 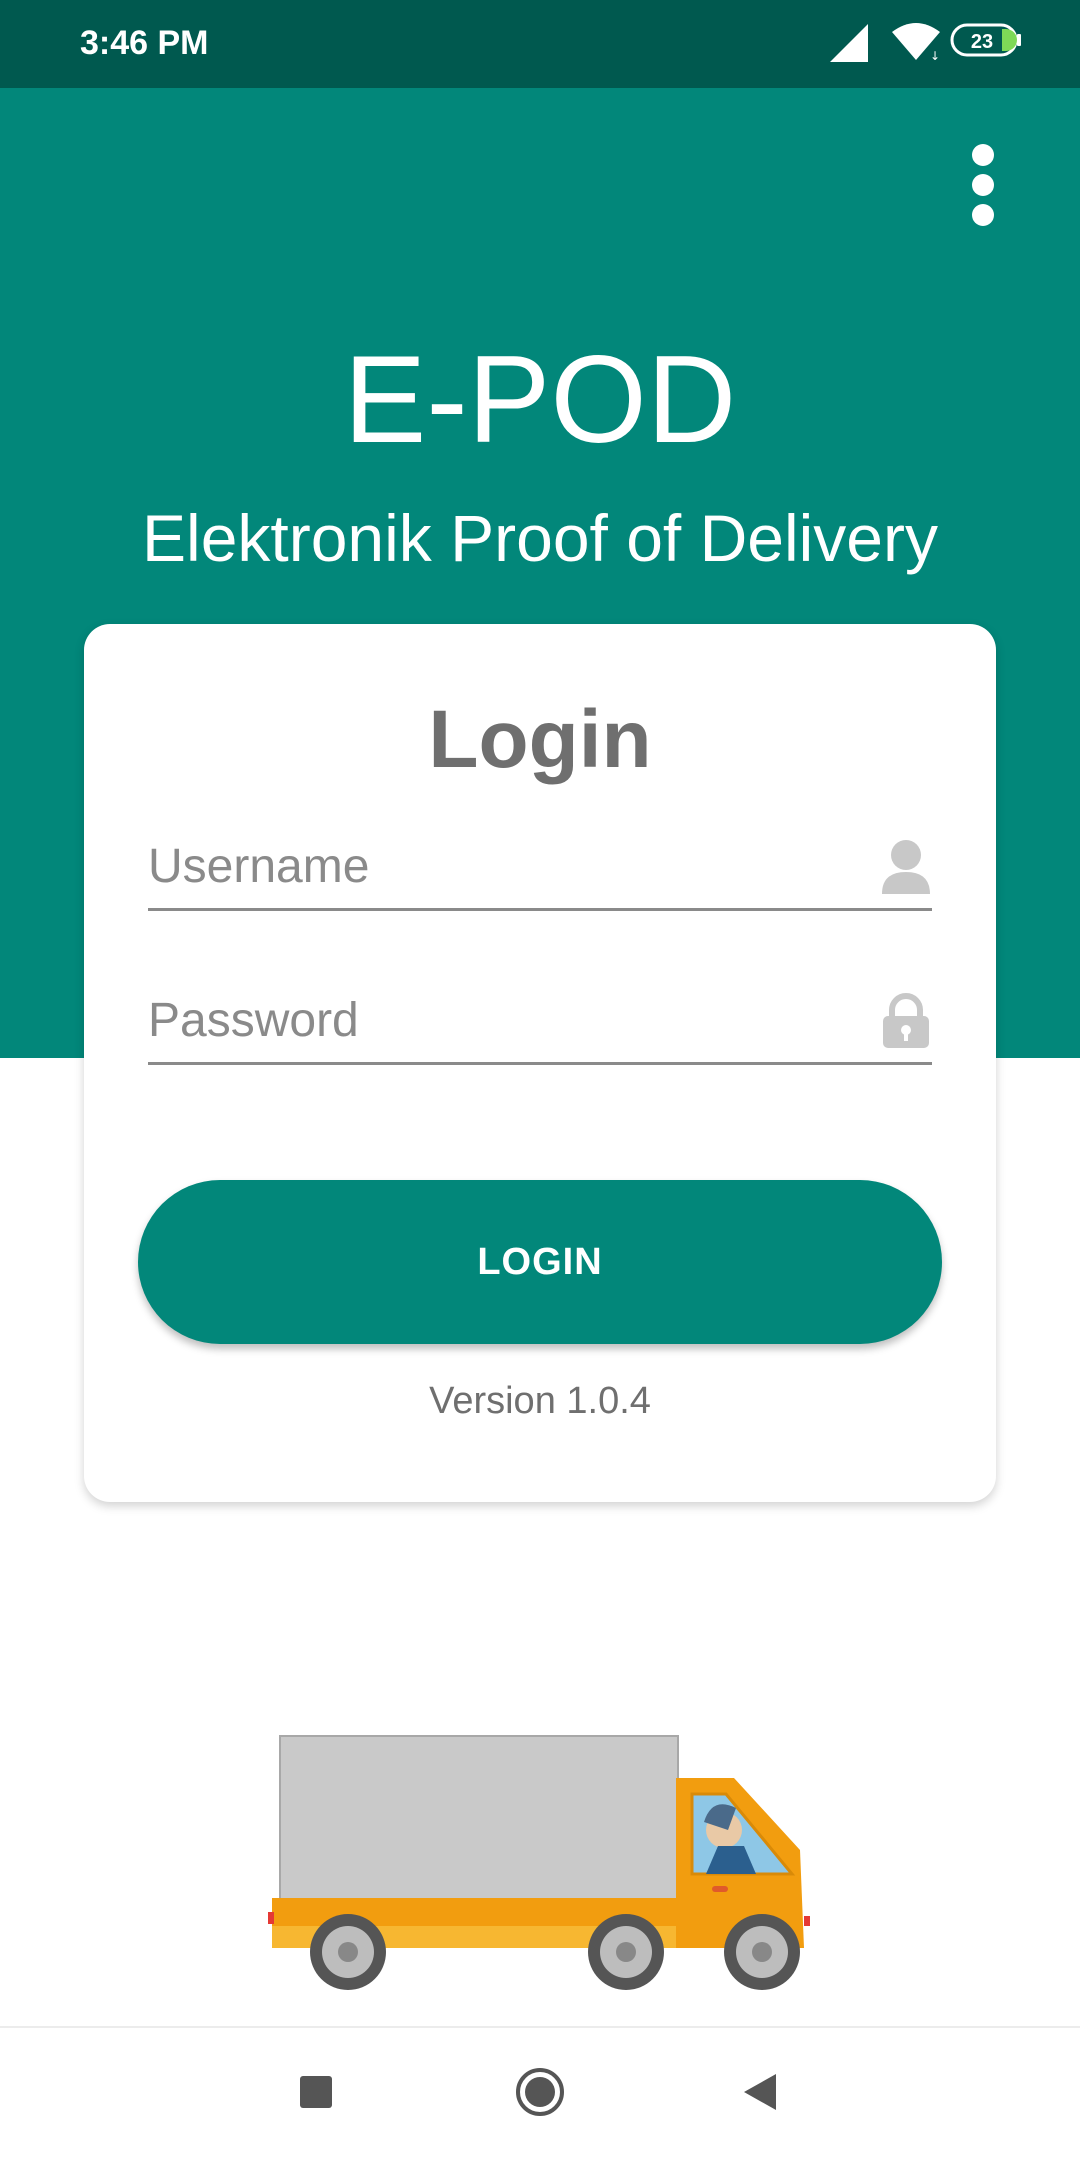 What do you see at coordinates (906, 1020) in the screenshot?
I see `lock-icon` at bounding box center [906, 1020].